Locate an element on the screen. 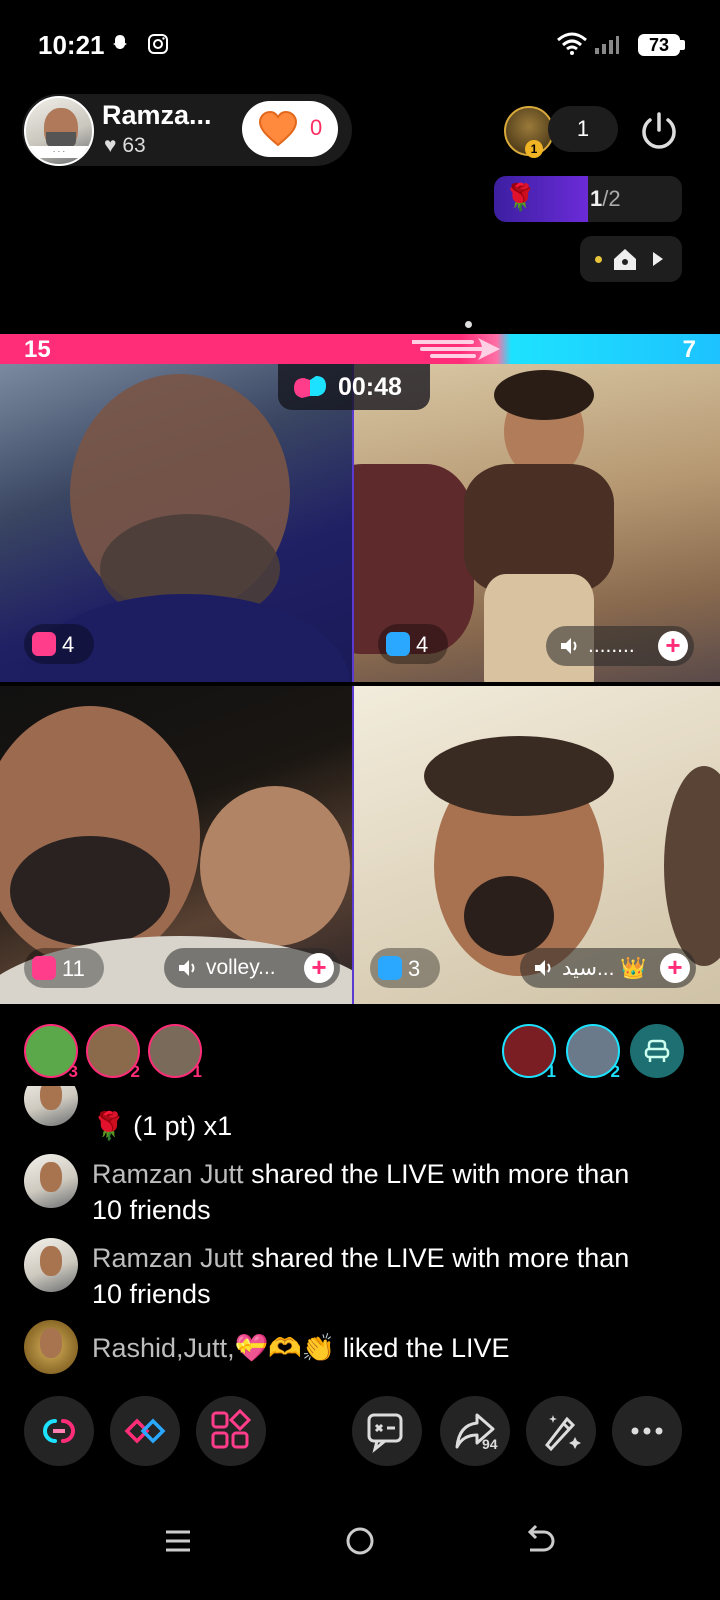  rose-goal-progress: 1/2 is located at coordinates (605, 198).